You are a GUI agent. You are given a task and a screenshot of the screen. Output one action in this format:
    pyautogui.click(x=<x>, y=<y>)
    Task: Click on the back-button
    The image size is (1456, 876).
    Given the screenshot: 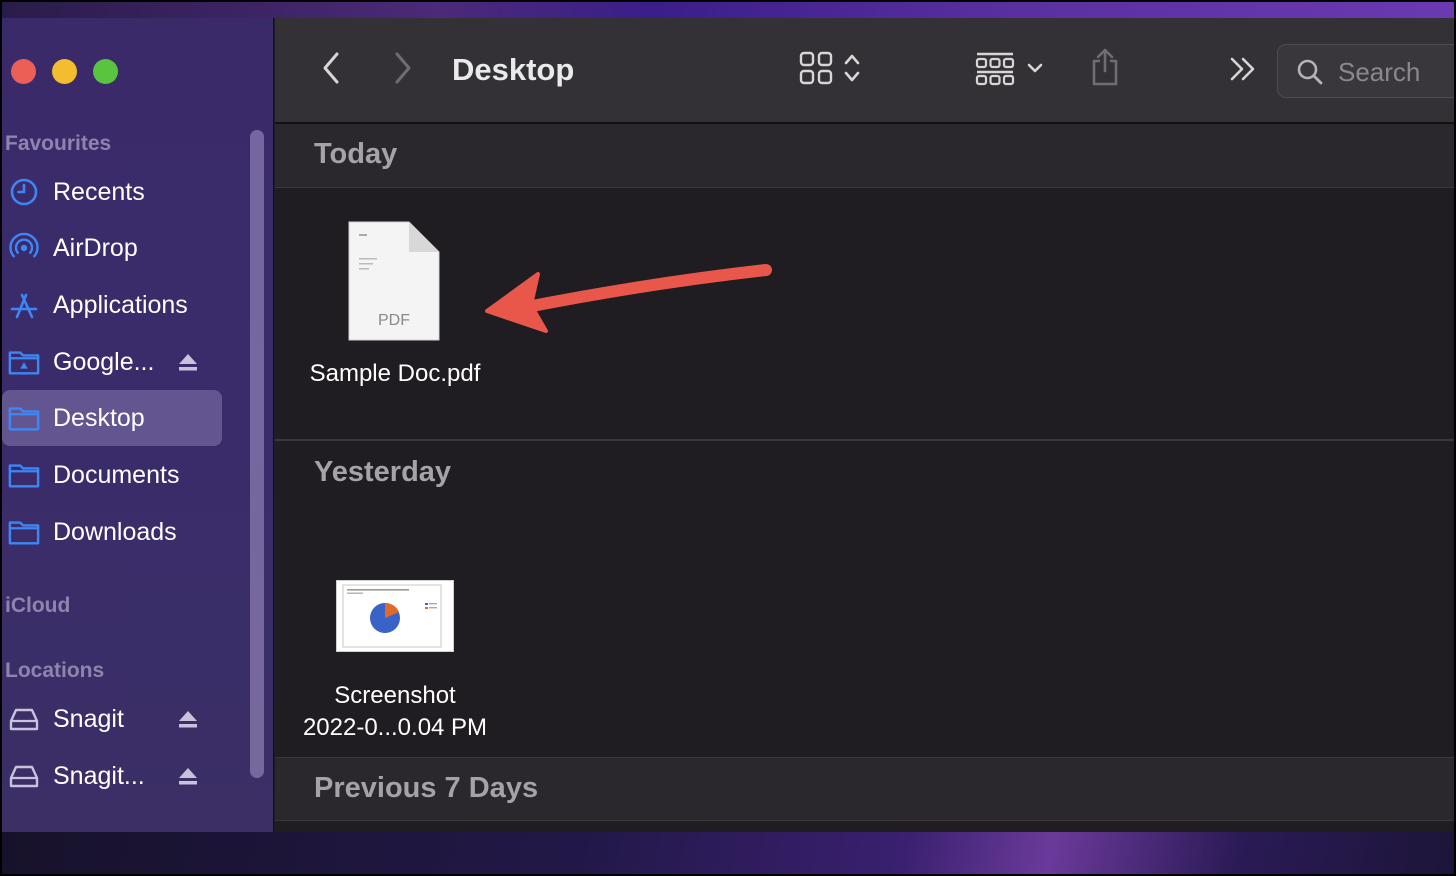 What is the action you would take?
    pyautogui.click(x=331, y=70)
    